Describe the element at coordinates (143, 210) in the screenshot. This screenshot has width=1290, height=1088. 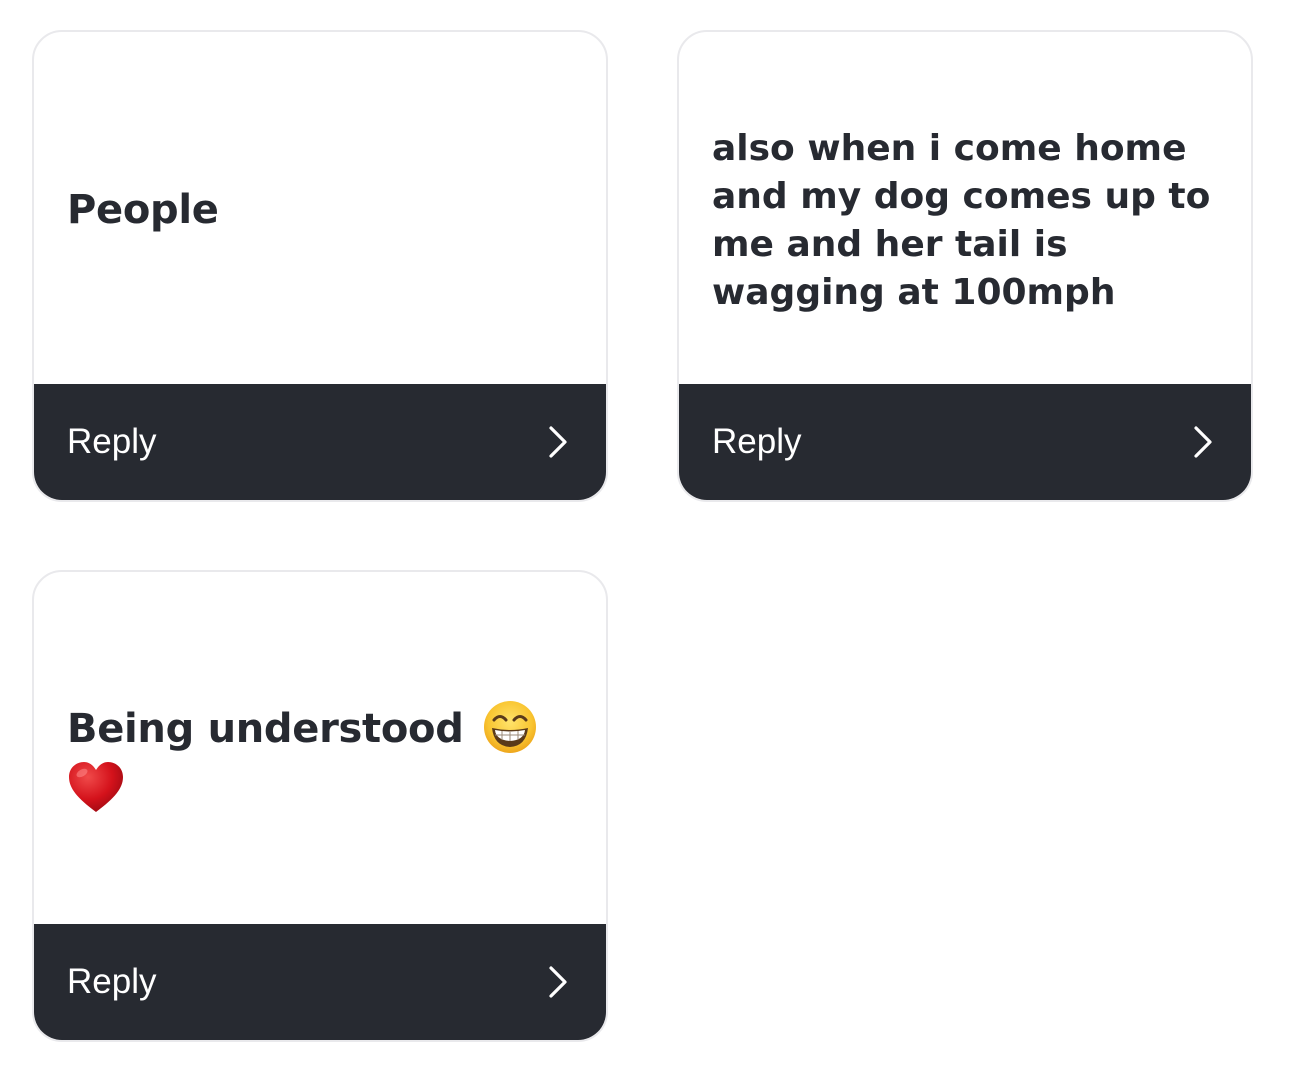
I see `card-answer-text: People` at that location.